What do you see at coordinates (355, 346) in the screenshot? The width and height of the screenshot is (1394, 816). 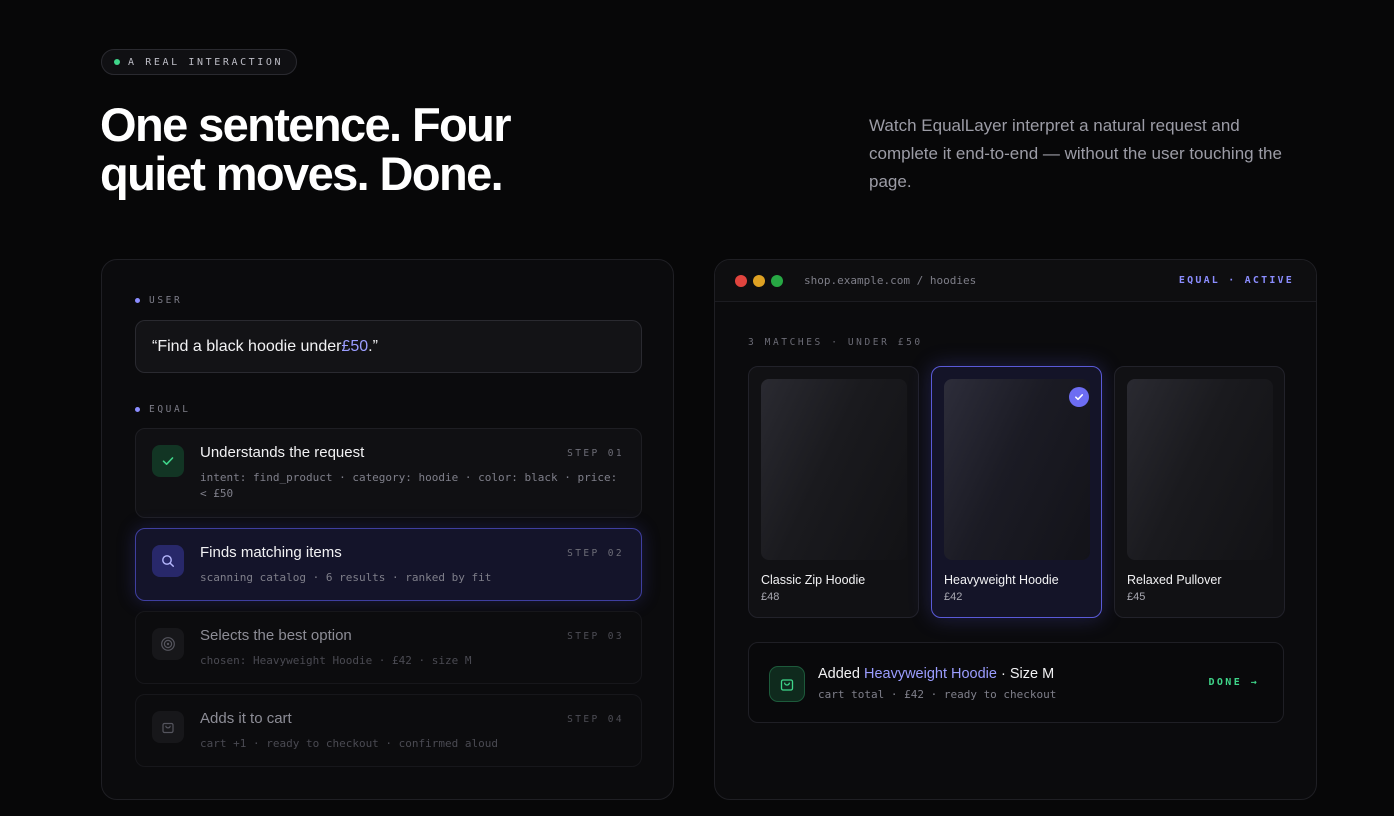 I see `user-message-price: £50` at bounding box center [355, 346].